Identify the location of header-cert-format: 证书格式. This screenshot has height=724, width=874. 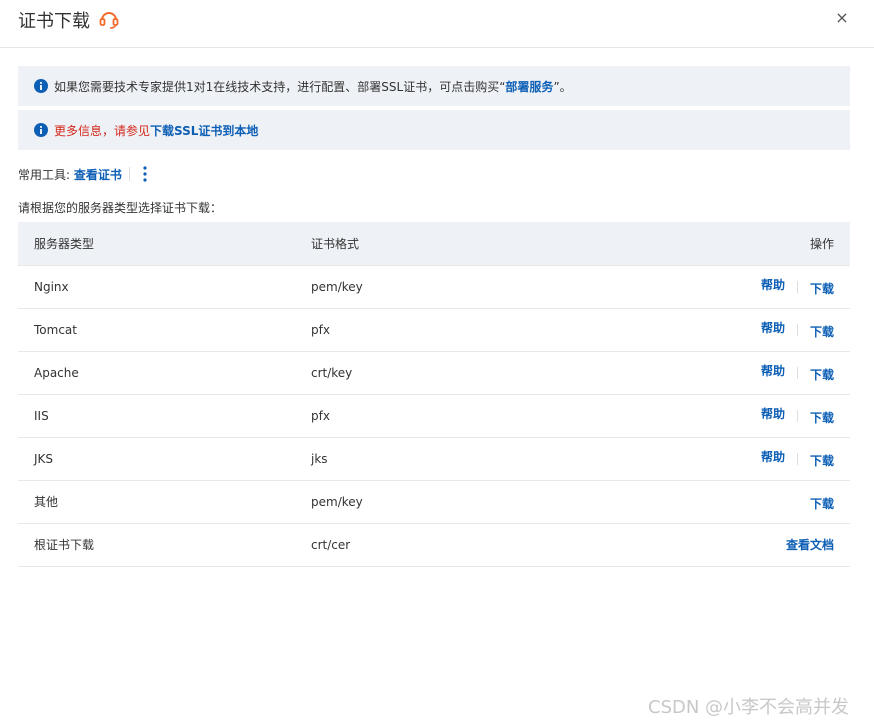
(335, 243).